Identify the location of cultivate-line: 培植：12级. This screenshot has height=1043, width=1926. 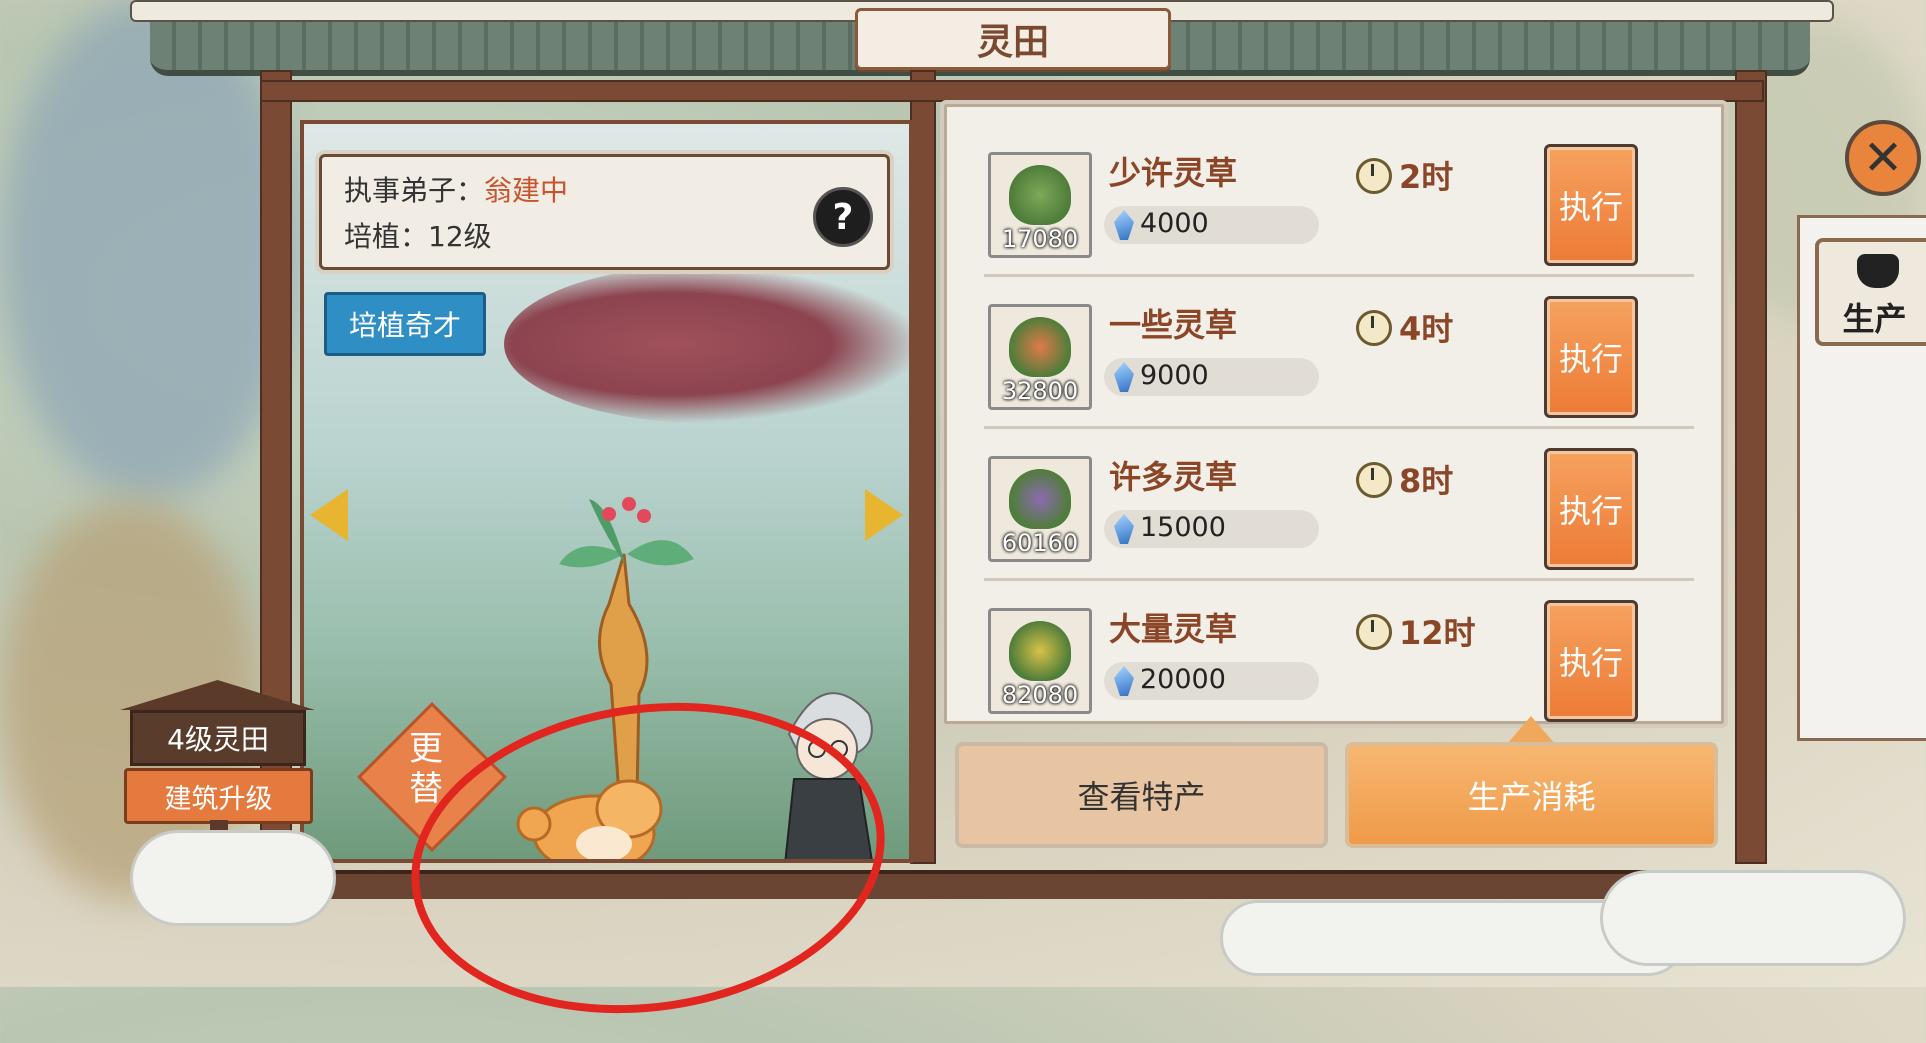
(418, 235).